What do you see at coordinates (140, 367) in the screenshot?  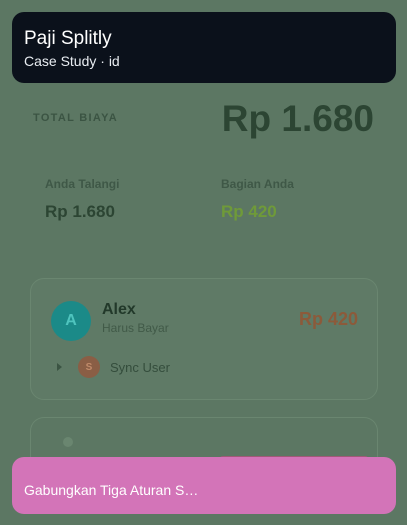 I see `sync-user-label: Sync User` at bounding box center [140, 367].